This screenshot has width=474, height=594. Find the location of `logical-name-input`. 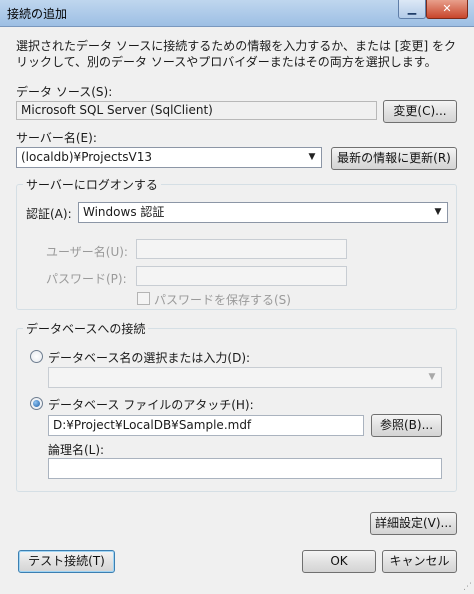

logical-name-input is located at coordinates (245, 468).